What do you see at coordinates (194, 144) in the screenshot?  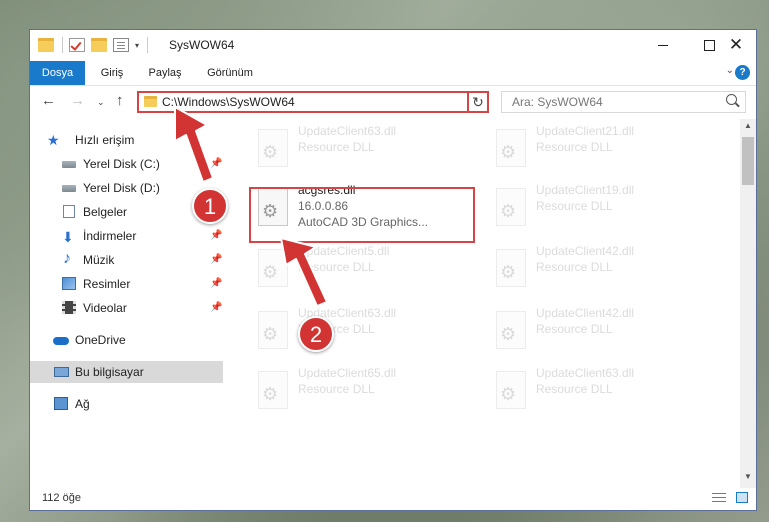 I see `arrow-to-address-bar` at bounding box center [194, 144].